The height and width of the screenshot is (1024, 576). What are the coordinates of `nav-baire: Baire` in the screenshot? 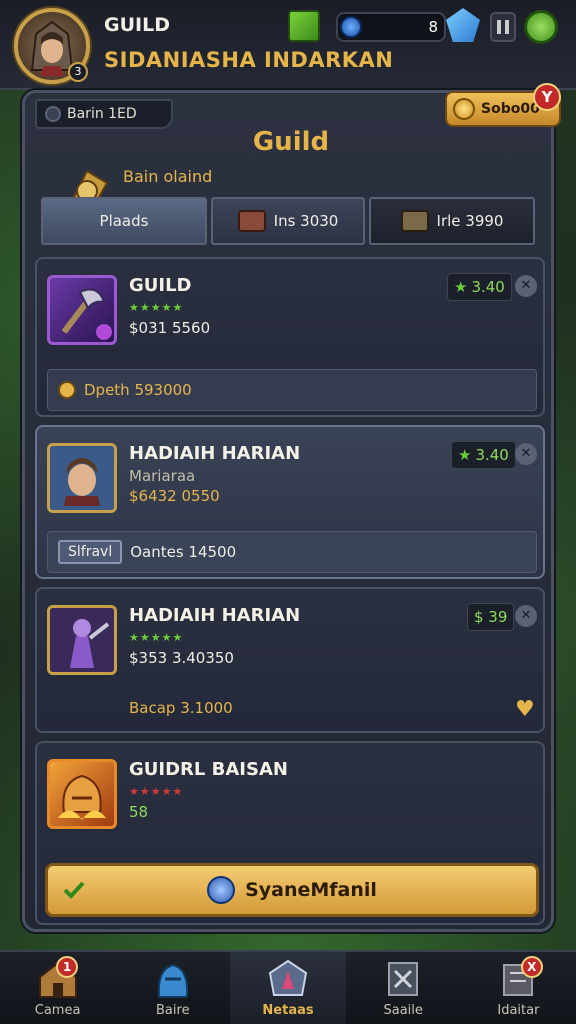 It's located at (172, 988).